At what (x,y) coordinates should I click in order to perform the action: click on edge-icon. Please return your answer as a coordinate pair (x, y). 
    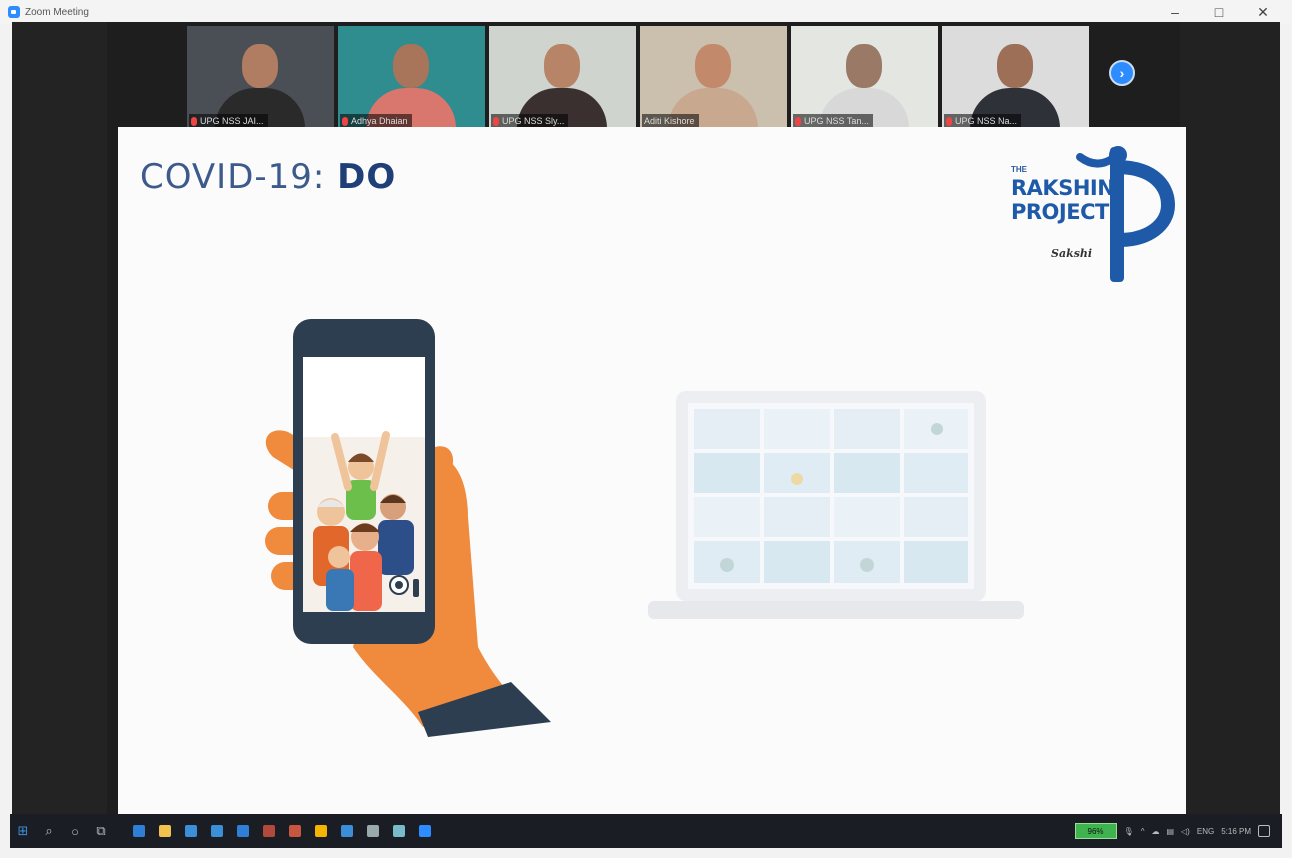
    Looking at the image, I should click on (139, 831).